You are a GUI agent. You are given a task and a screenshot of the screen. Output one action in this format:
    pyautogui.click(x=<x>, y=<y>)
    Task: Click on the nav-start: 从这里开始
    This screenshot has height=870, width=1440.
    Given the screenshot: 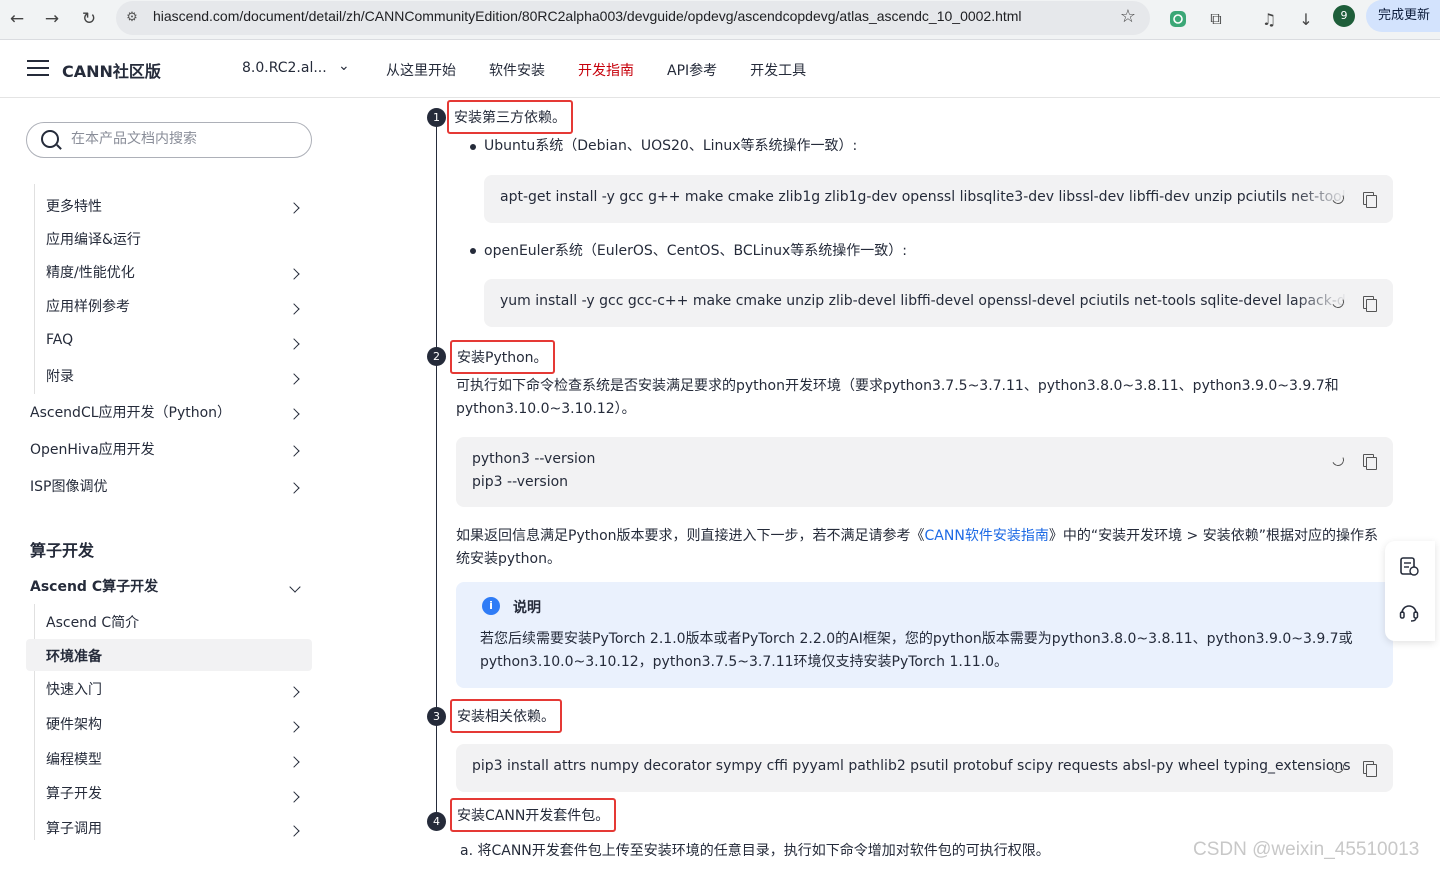 What is the action you would take?
    pyautogui.click(x=421, y=70)
    